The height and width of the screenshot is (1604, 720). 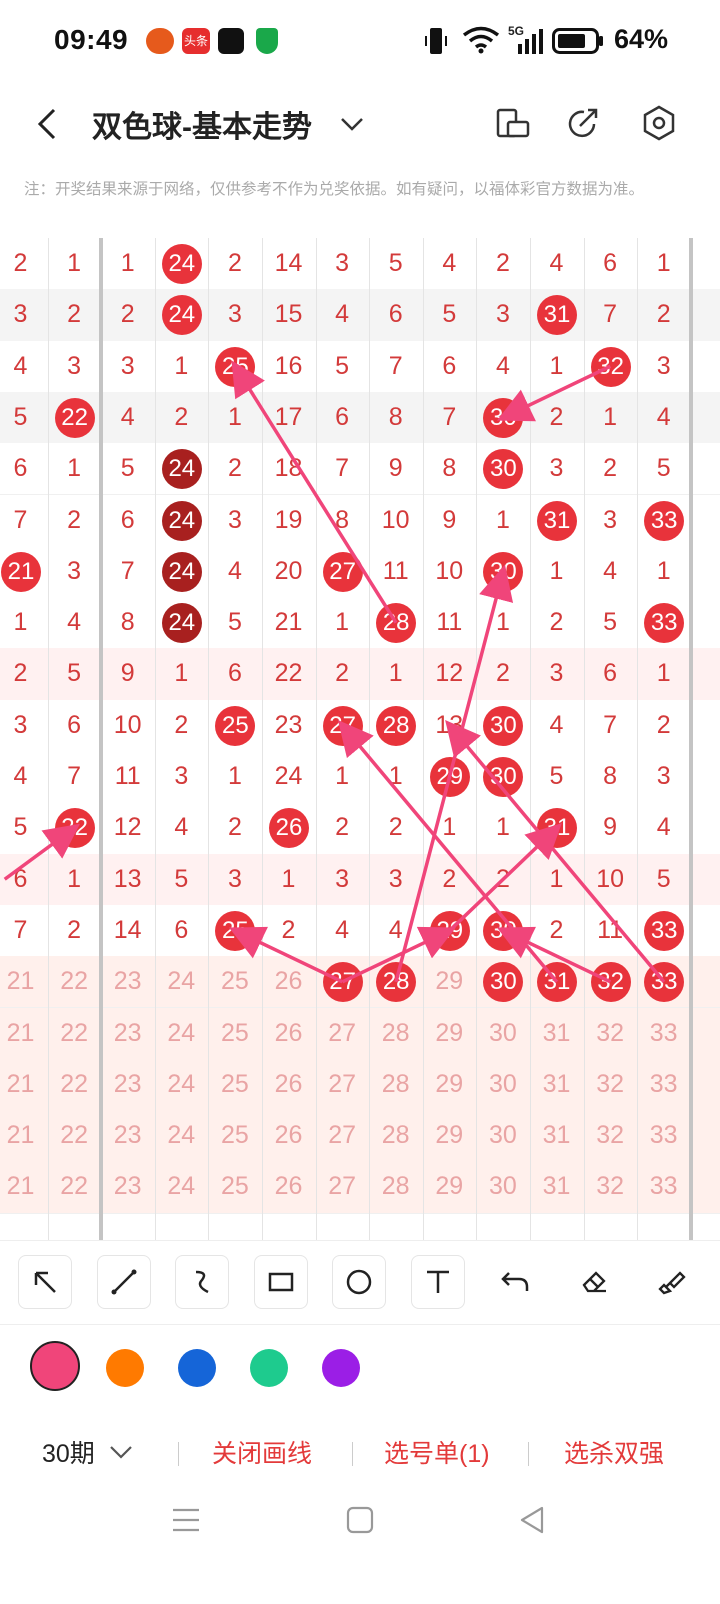 I want to click on curve-tool-icon, so click(x=202, y=1282).